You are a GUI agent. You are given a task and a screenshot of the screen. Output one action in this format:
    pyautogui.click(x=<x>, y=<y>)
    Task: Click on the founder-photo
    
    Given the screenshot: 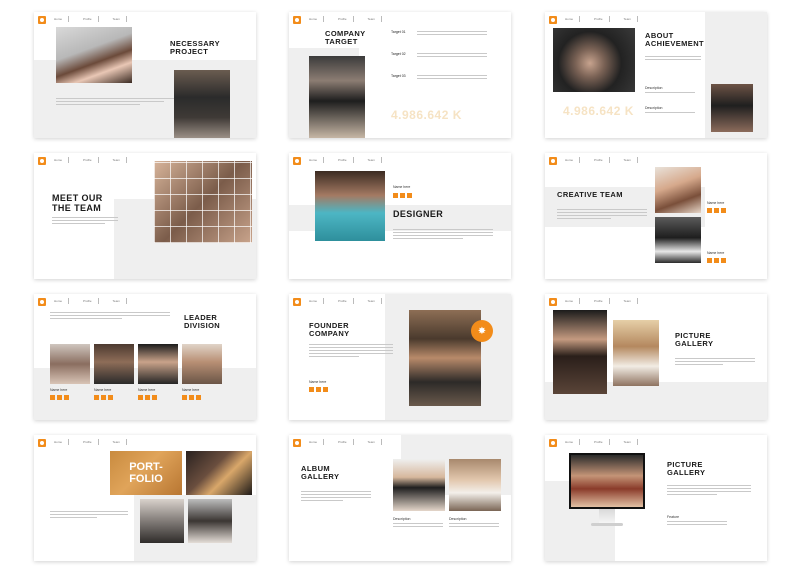 What is the action you would take?
    pyautogui.click(x=445, y=358)
    